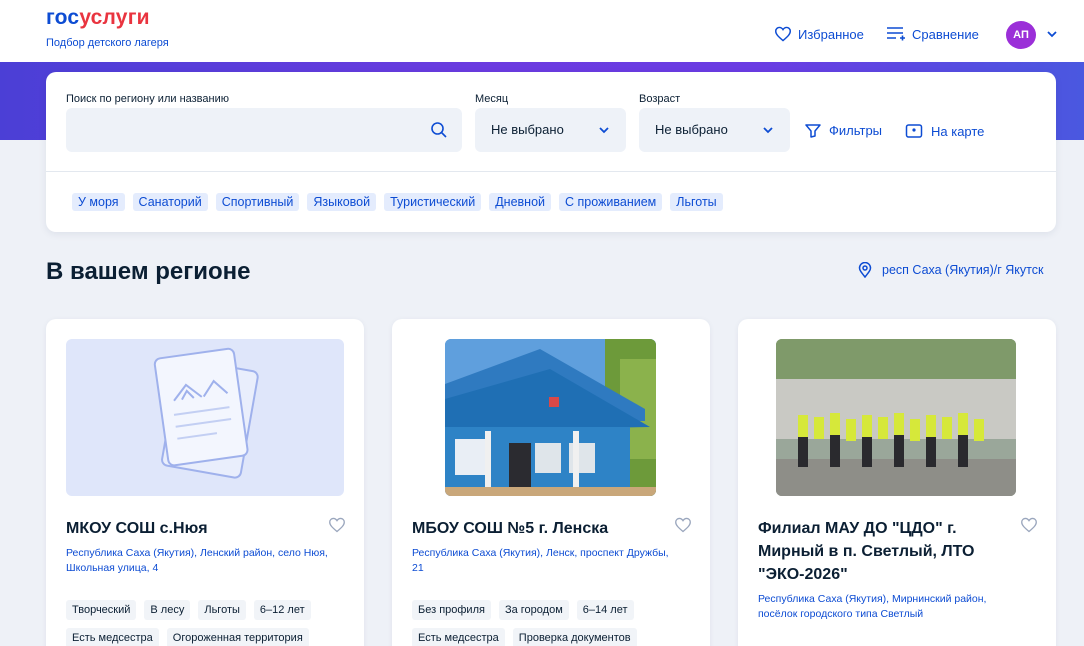 This screenshot has height=646, width=1084. What do you see at coordinates (611, 202) in the screenshot?
I see `tag-residence: С проживанием` at bounding box center [611, 202].